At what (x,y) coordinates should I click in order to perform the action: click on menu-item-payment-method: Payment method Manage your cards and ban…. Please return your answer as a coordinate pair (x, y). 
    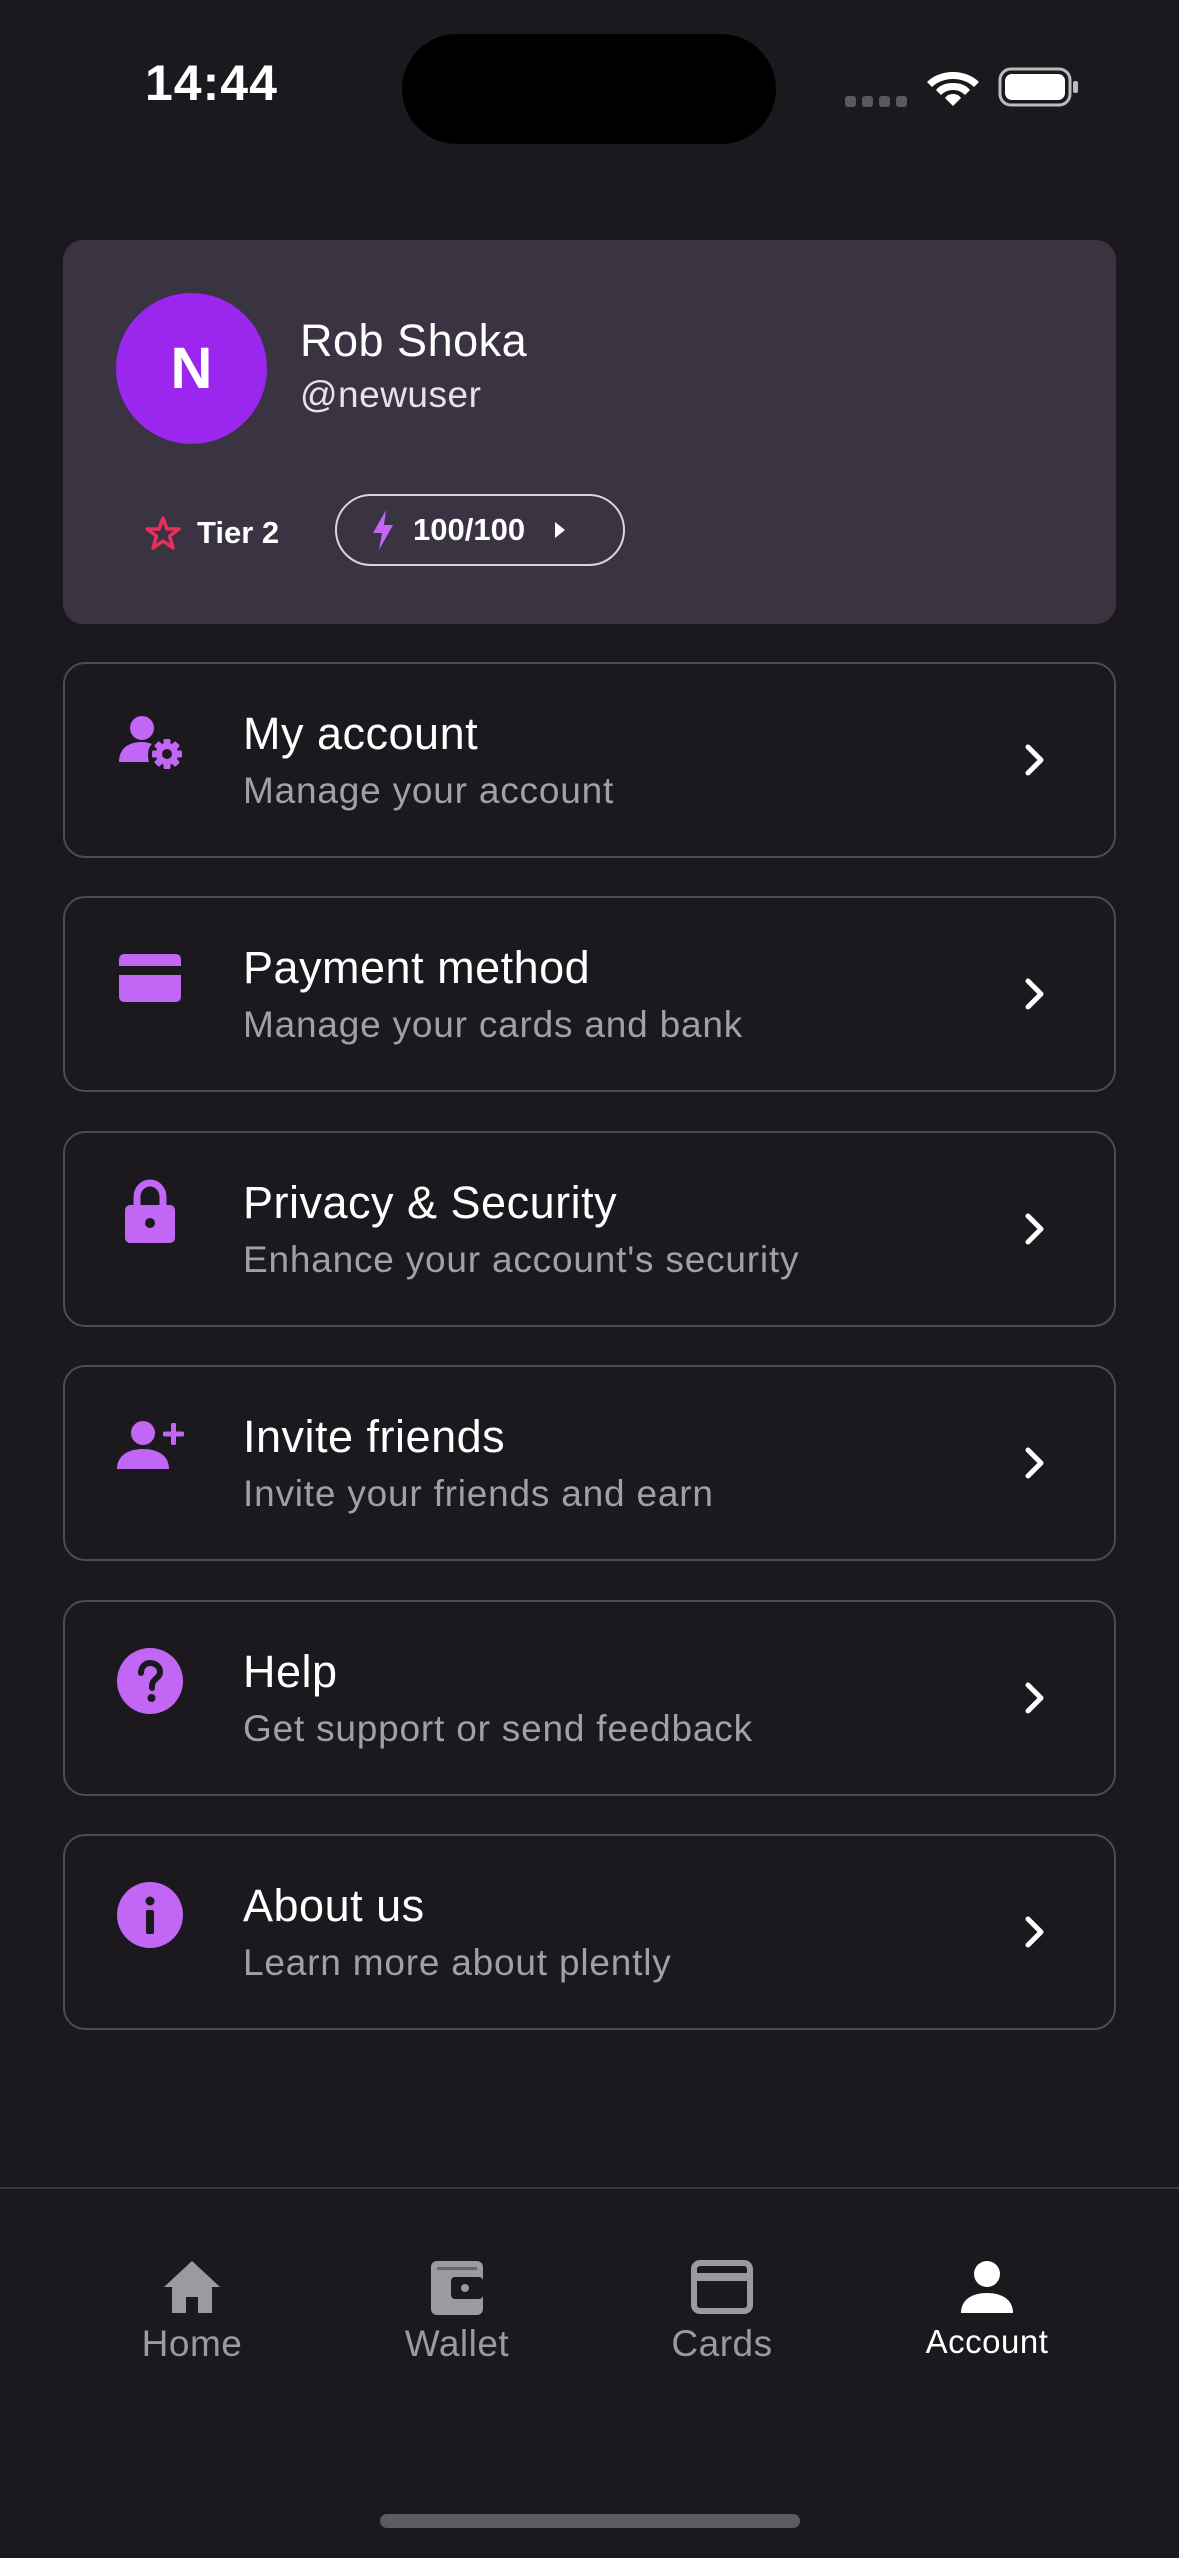
    Looking at the image, I should click on (589, 994).